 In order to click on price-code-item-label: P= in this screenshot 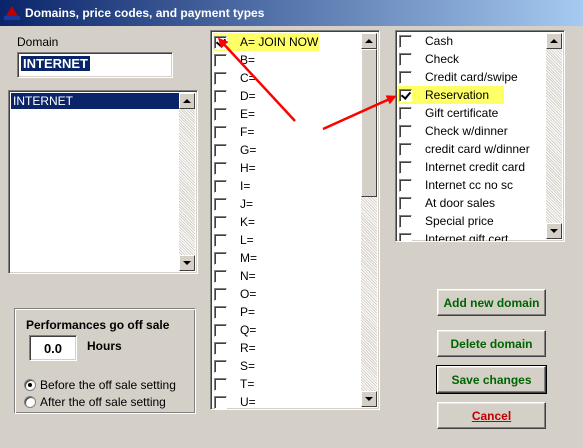, I will do `click(248, 312)`.